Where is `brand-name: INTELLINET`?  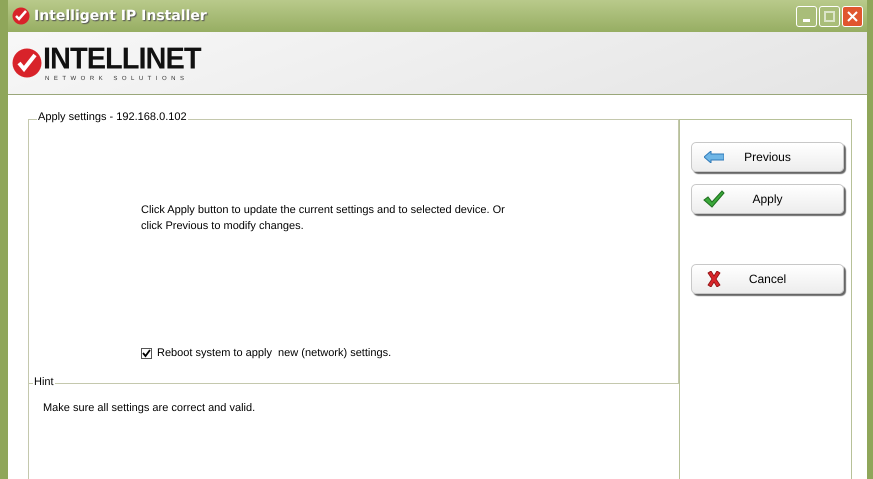
brand-name: INTELLINET is located at coordinates (122, 59).